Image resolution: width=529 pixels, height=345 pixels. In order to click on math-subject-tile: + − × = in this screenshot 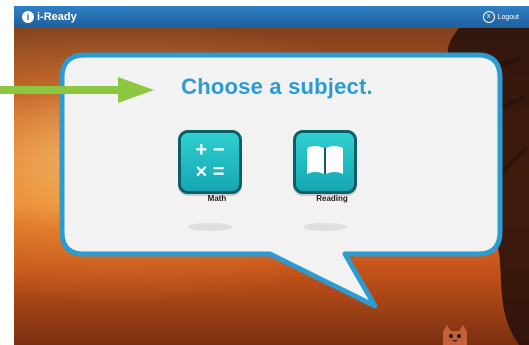, I will do `click(210, 162)`.